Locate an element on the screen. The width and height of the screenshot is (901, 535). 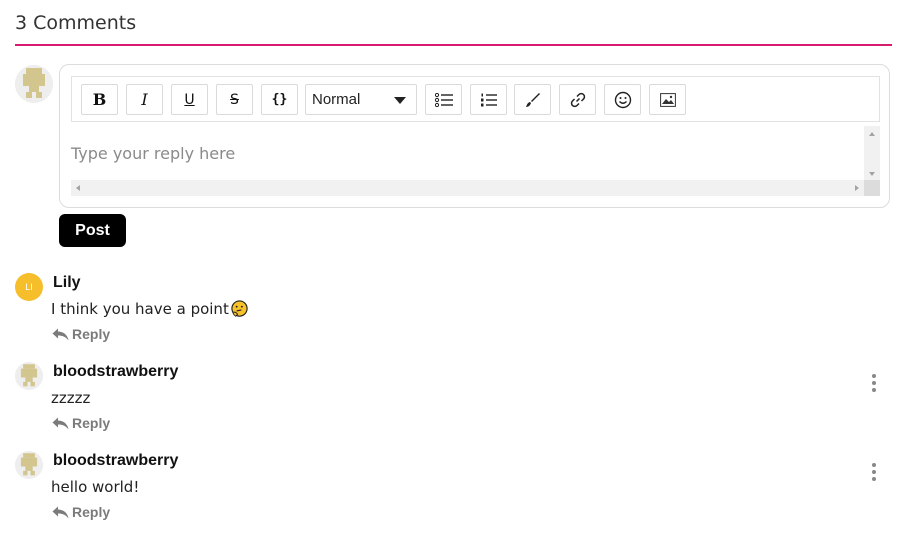
comment-author: Lily is located at coordinates (67, 283).